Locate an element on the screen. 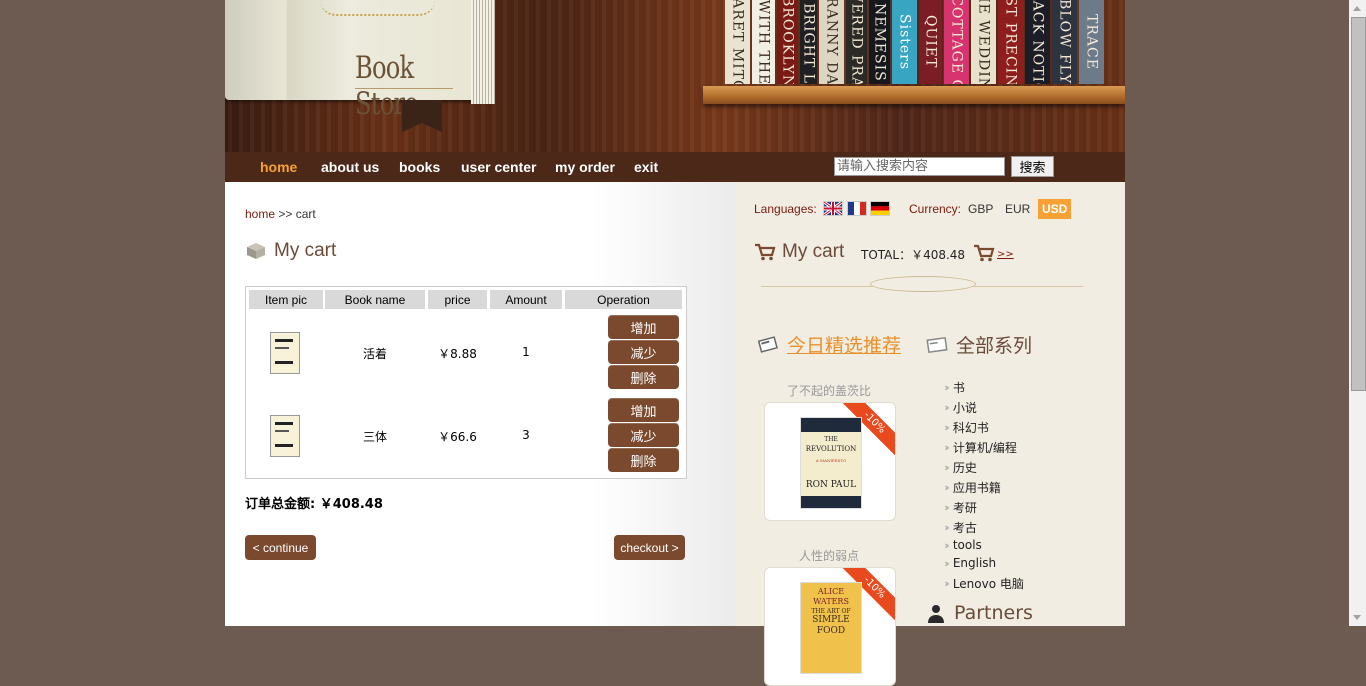 The width and height of the screenshot is (1366, 686). book-spine: GONE WITH THE WIND is located at coordinates (763, 42).